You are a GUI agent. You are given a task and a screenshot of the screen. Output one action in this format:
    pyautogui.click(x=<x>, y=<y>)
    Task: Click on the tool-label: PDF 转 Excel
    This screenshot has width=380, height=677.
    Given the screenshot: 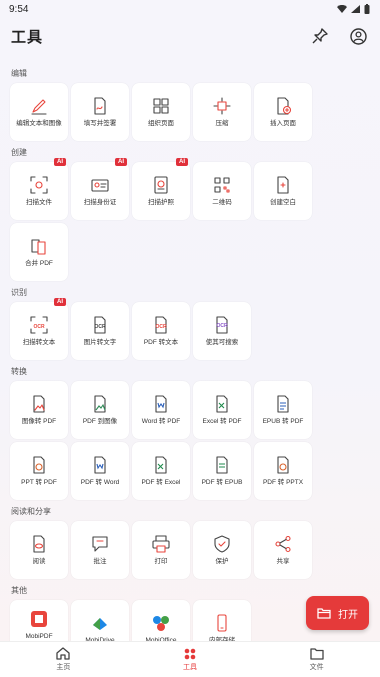 What is the action you would take?
    pyautogui.click(x=161, y=482)
    